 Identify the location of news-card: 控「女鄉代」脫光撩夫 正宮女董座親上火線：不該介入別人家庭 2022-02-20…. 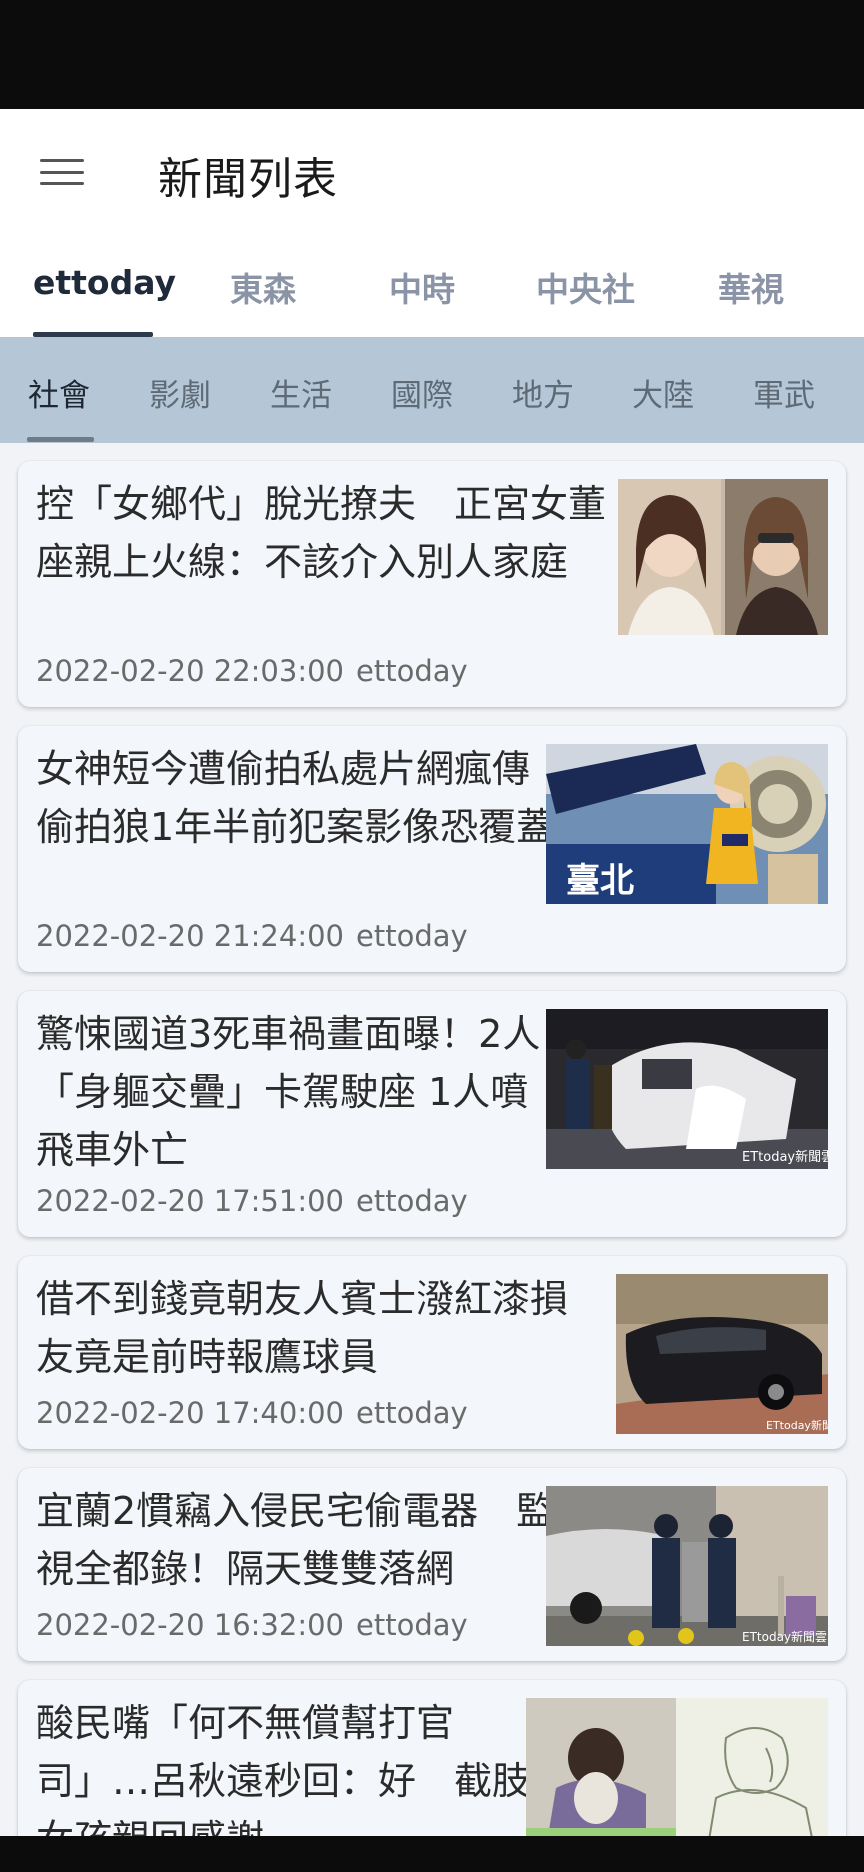
(432, 584).